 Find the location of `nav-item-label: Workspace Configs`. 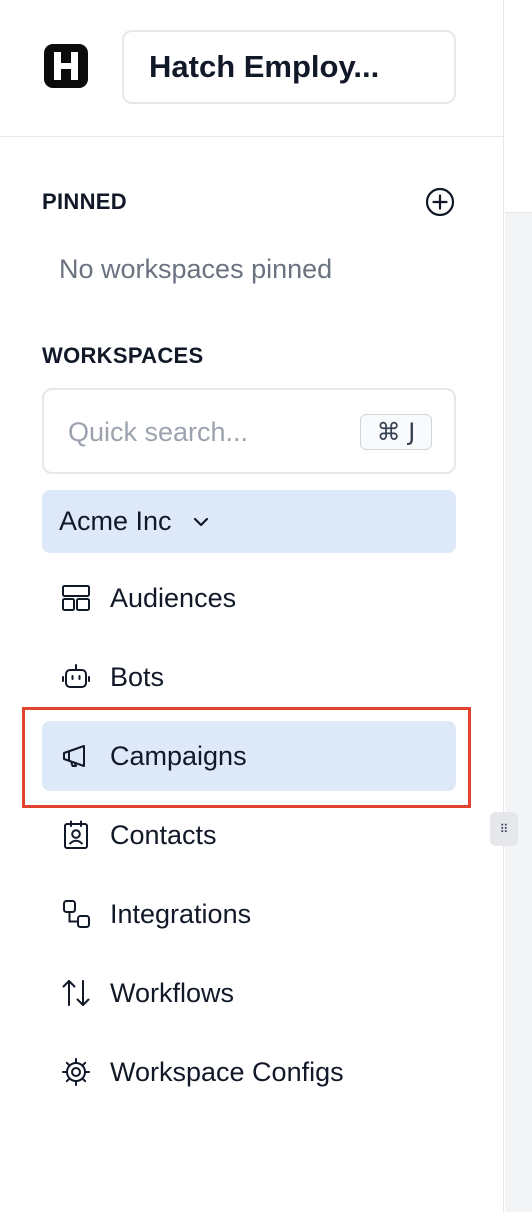

nav-item-label: Workspace Configs is located at coordinates (227, 1071).